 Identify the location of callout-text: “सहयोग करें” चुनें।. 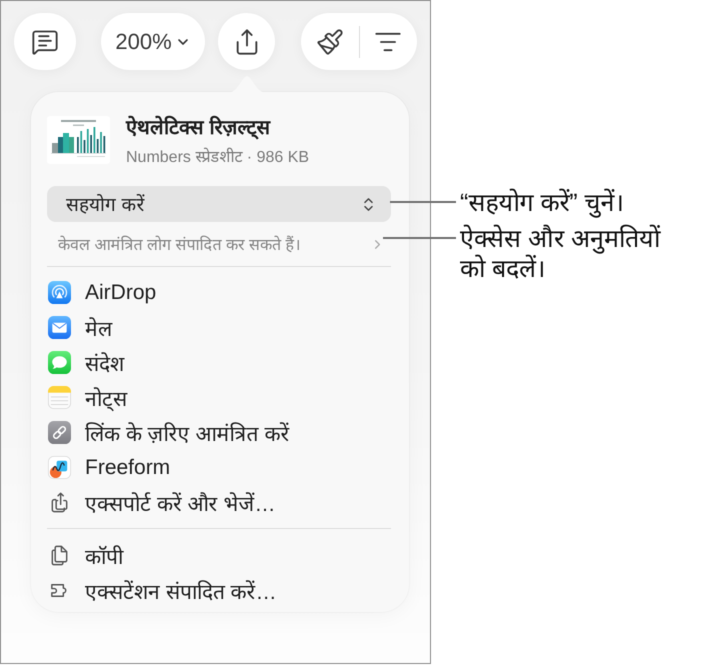
(542, 203).